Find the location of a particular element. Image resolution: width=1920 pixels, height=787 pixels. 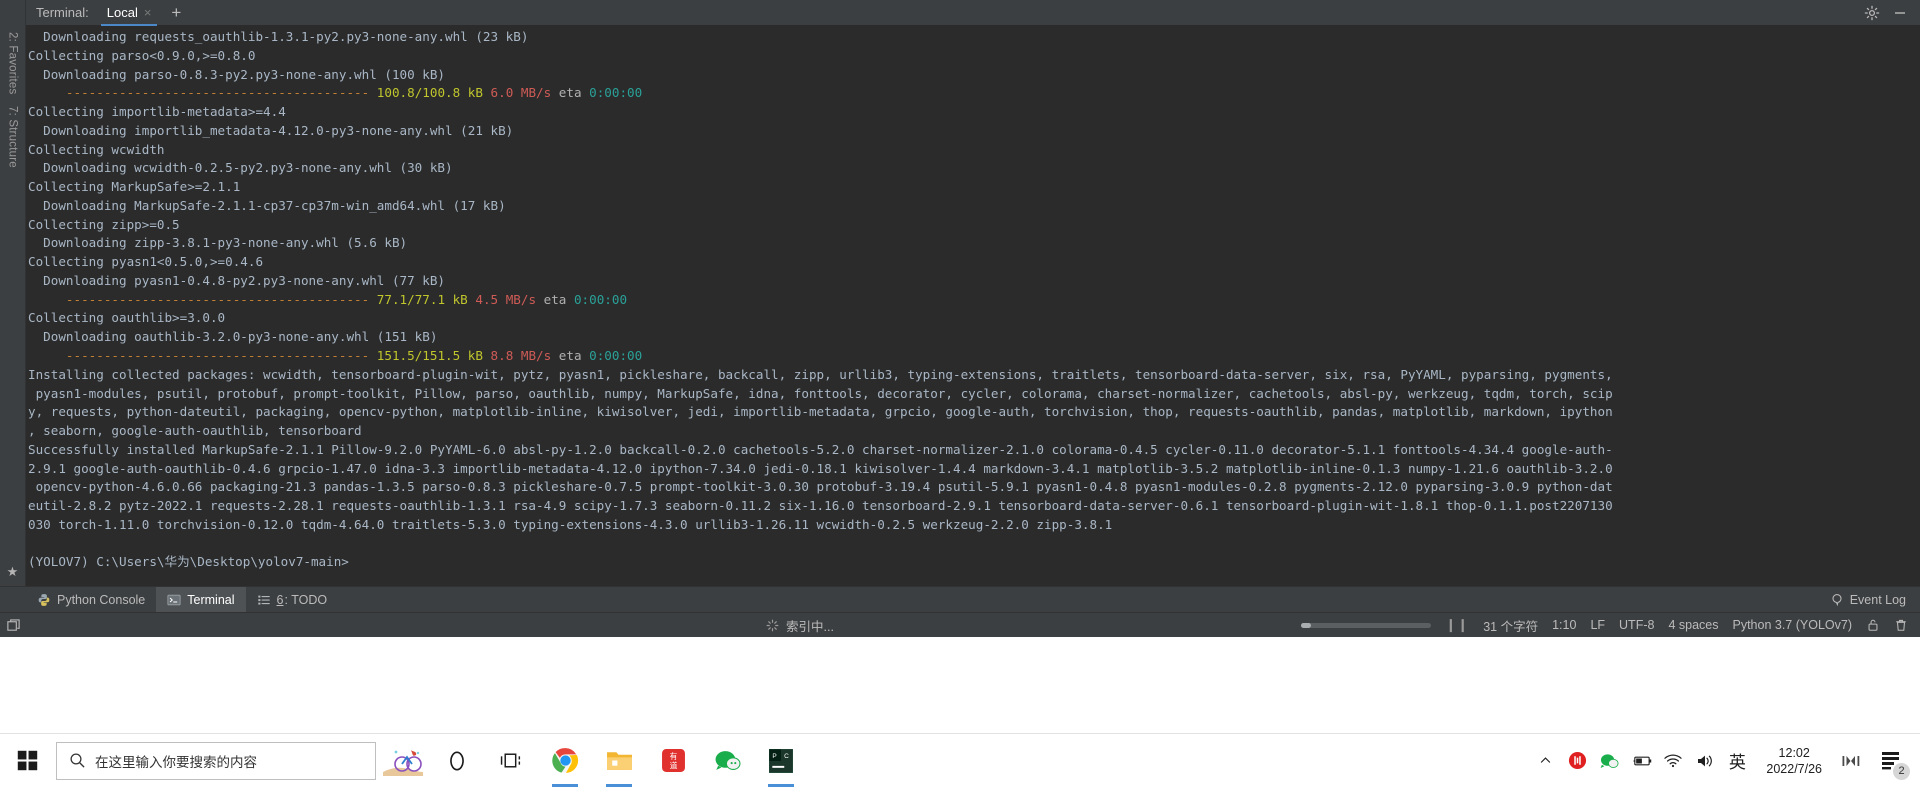

restore-layout-icon is located at coordinates (13, 625).